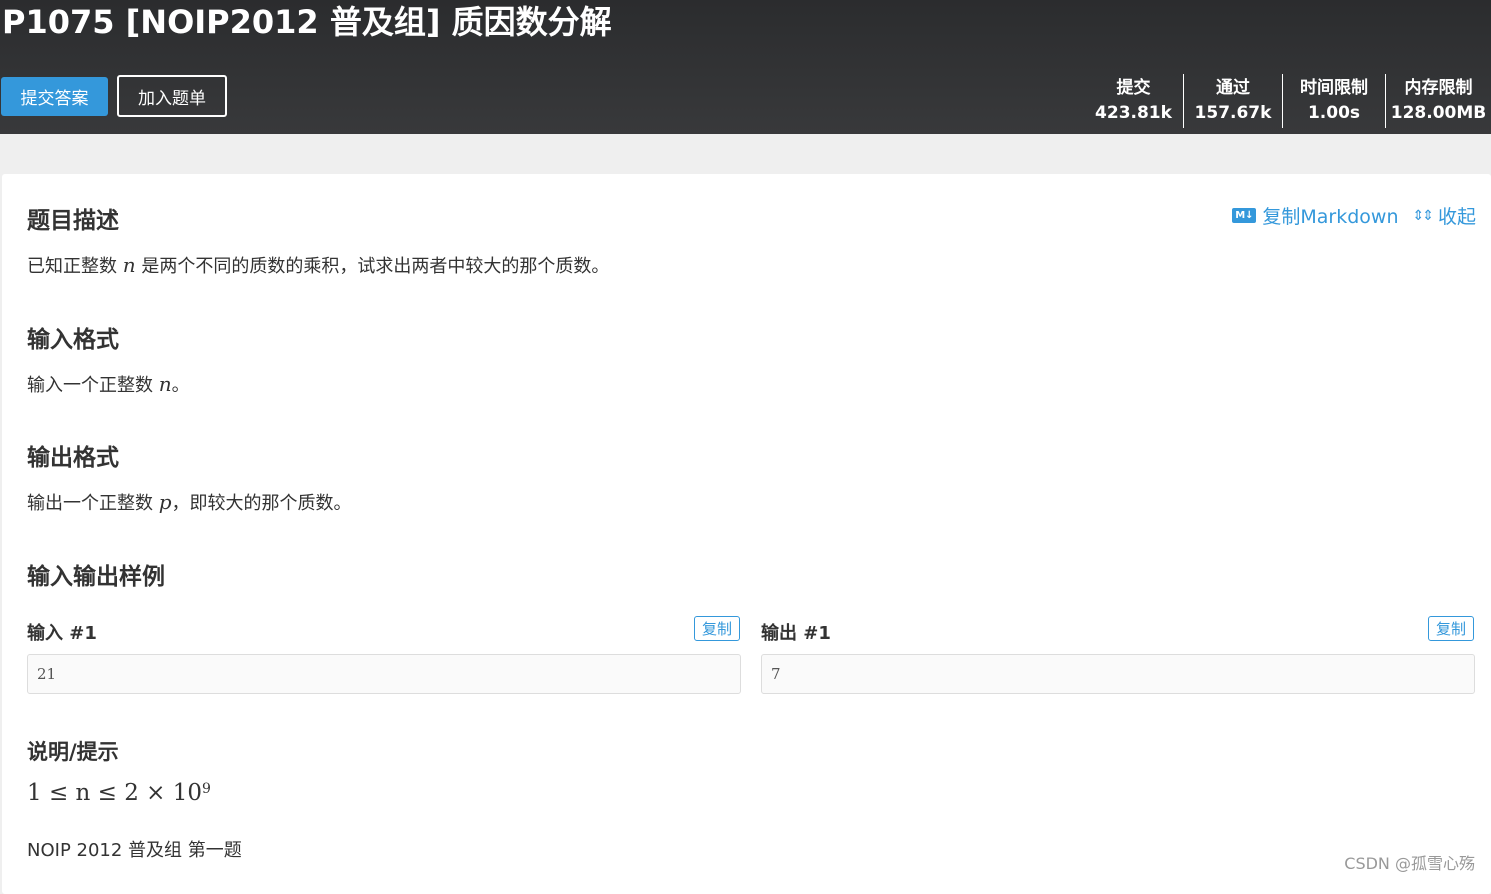 Image resolution: width=1491 pixels, height=894 pixels. What do you see at coordinates (62, 633) in the screenshot?
I see `sample-input-label: 输入 #1` at bounding box center [62, 633].